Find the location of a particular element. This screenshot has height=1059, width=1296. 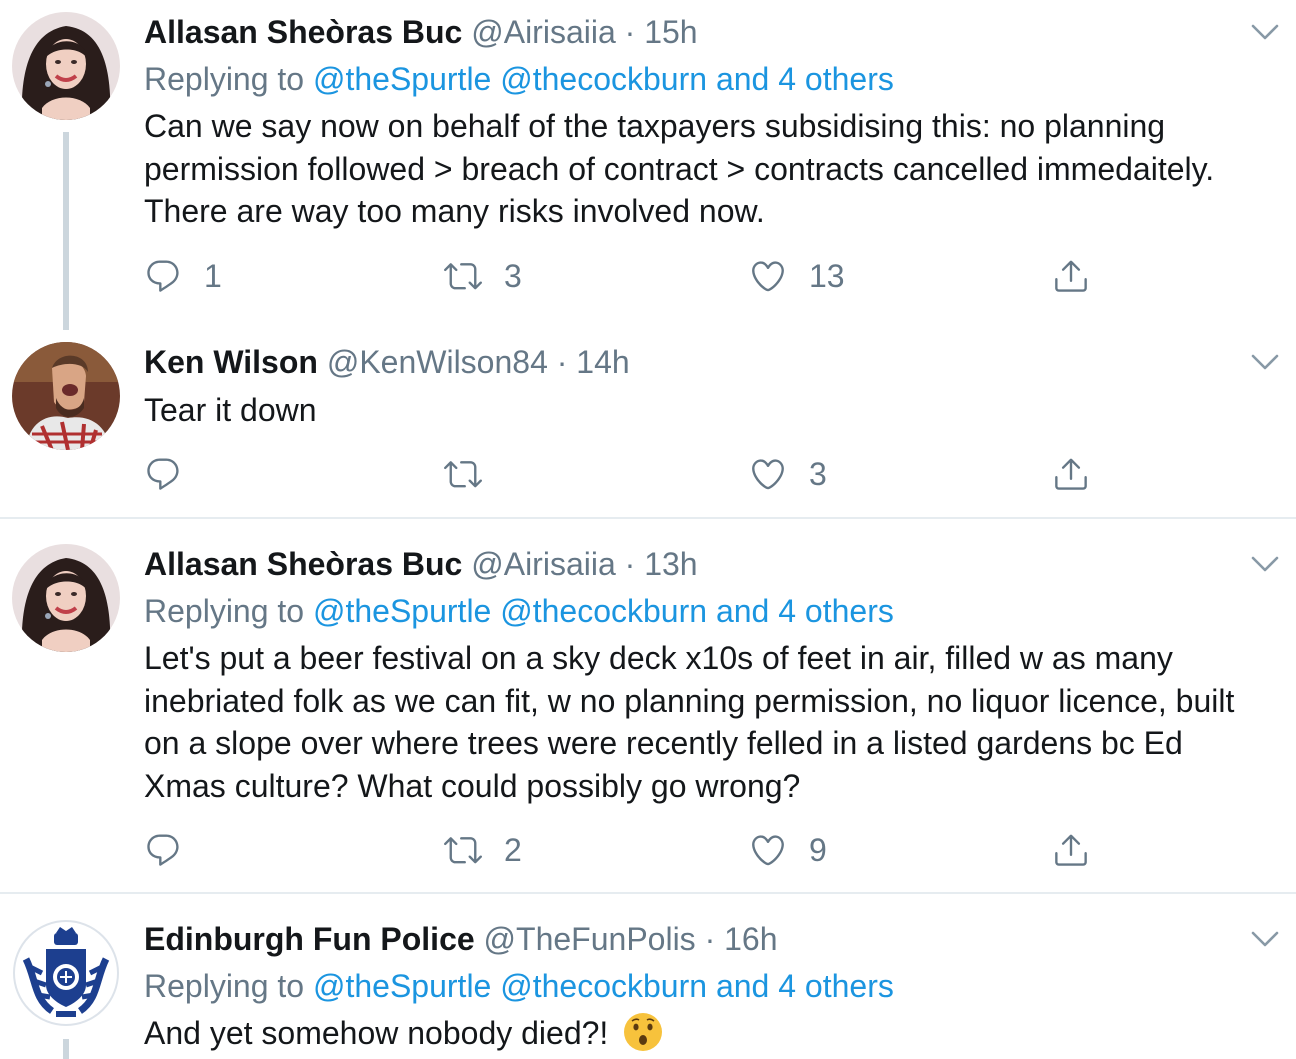

tweet-header: Ken Wilson @KenWilson84 · 14h is located at coordinates (387, 362).